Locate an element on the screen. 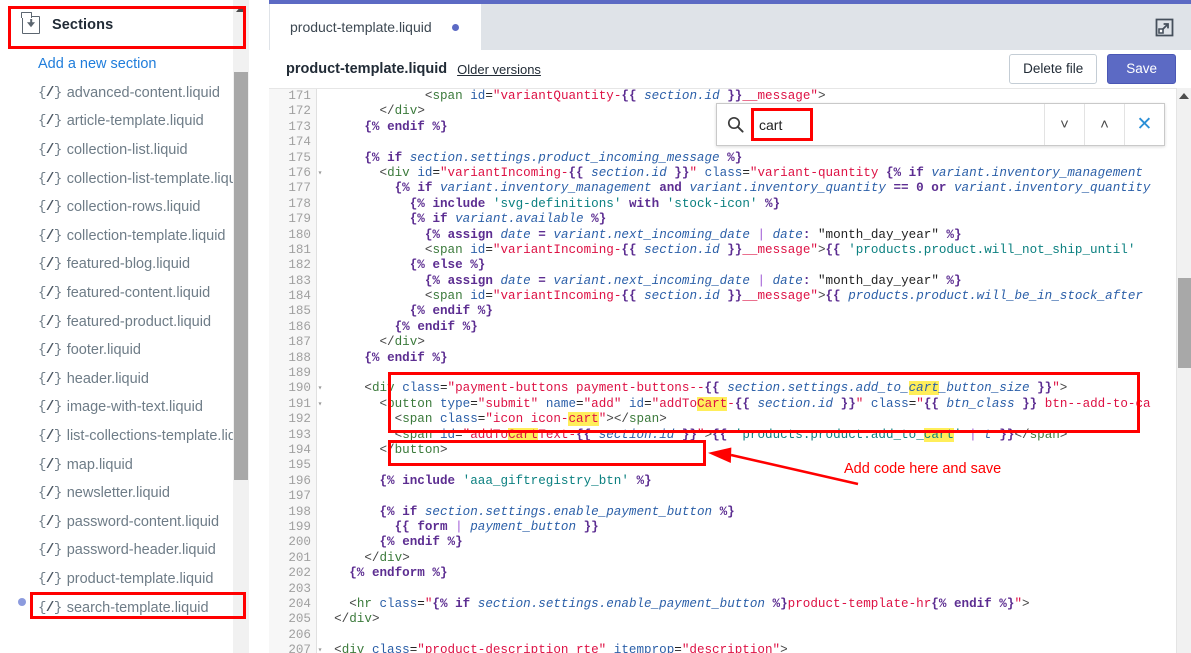  delete-file-button: Delete file is located at coordinates (1053, 69).